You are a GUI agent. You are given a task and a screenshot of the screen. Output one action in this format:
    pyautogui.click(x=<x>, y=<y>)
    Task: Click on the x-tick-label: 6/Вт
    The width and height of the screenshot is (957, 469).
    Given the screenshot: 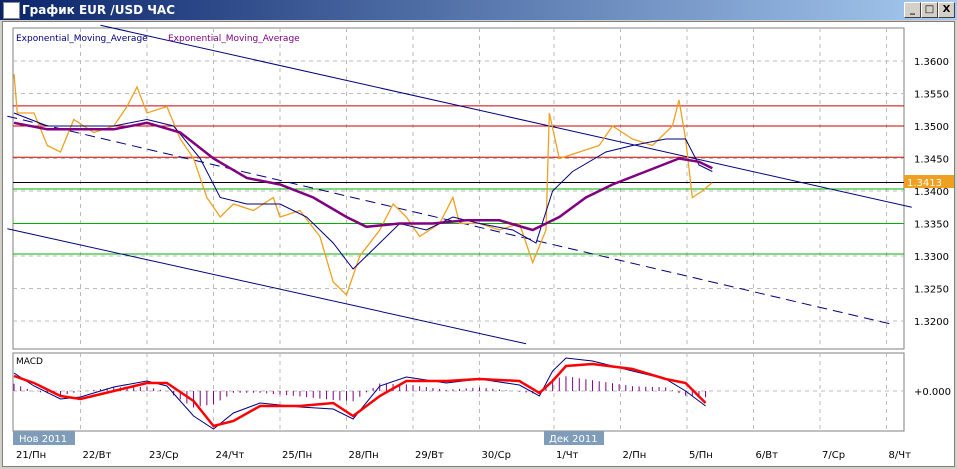 What is the action you would take?
    pyautogui.click(x=767, y=455)
    